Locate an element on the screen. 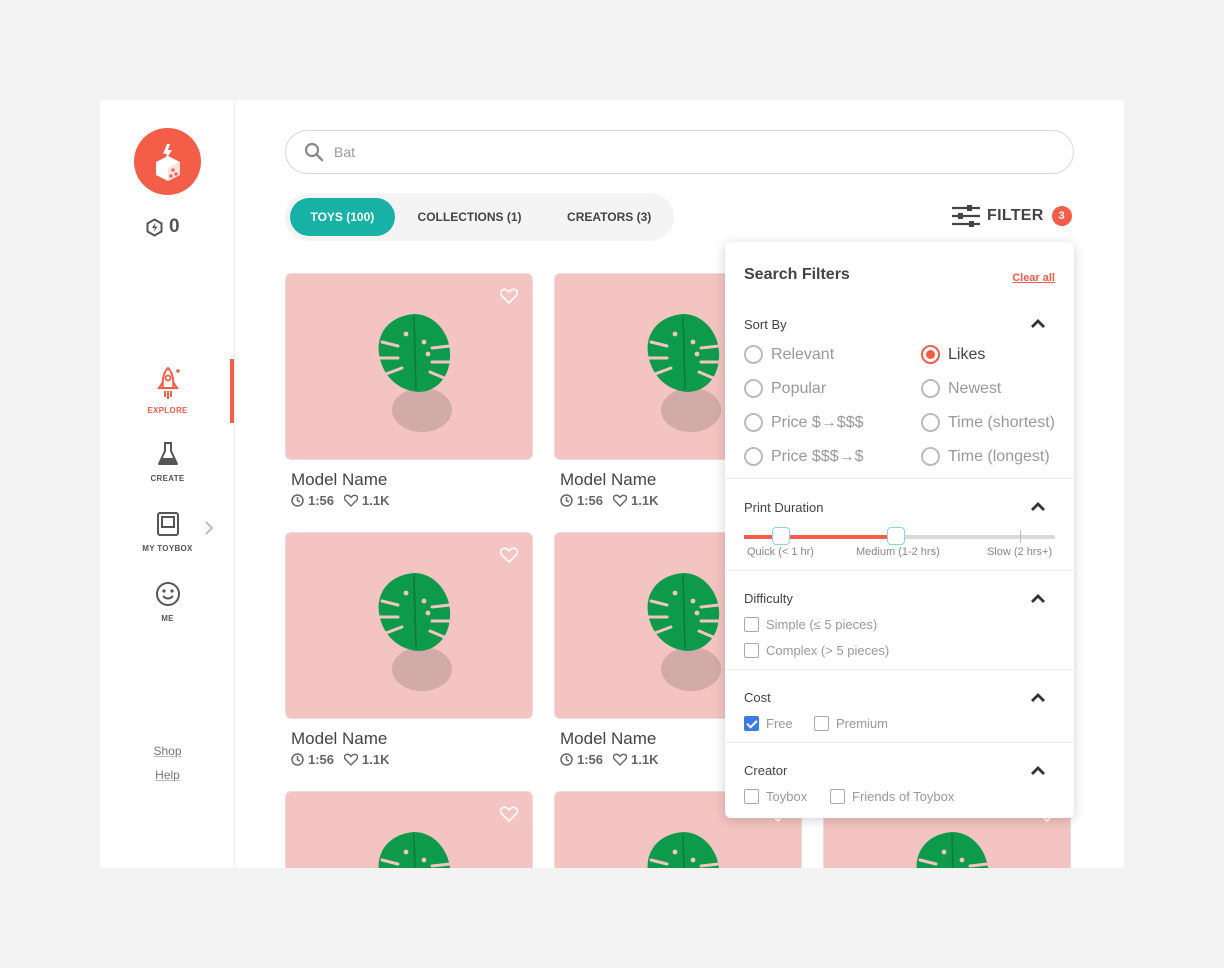 The height and width of the screenshot is (968, 1224). filter-count-badge: 3 is located at coordinates (1061, 216).